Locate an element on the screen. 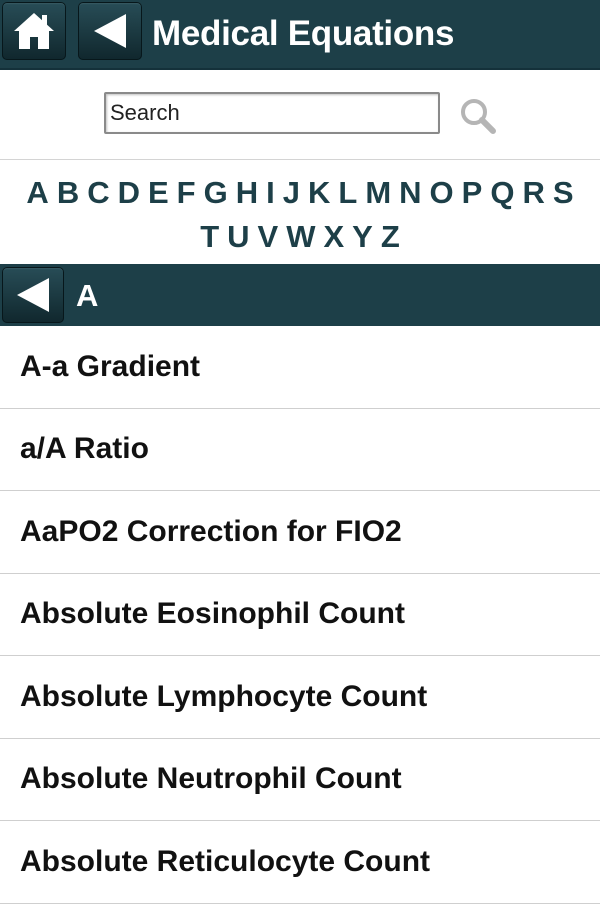 Image resolution: width=600 pixels, height=904 pixels. letter-t: T is located at coordinates (209, 237).